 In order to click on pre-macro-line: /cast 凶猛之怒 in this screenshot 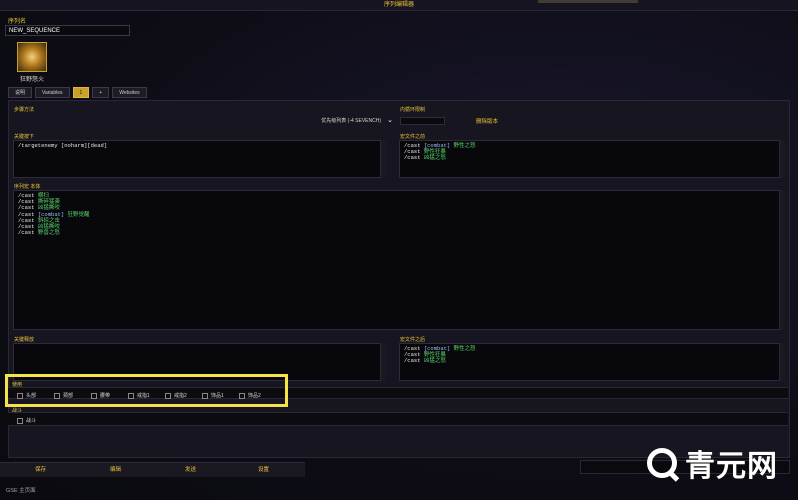, I will do `click(425, 158)`.